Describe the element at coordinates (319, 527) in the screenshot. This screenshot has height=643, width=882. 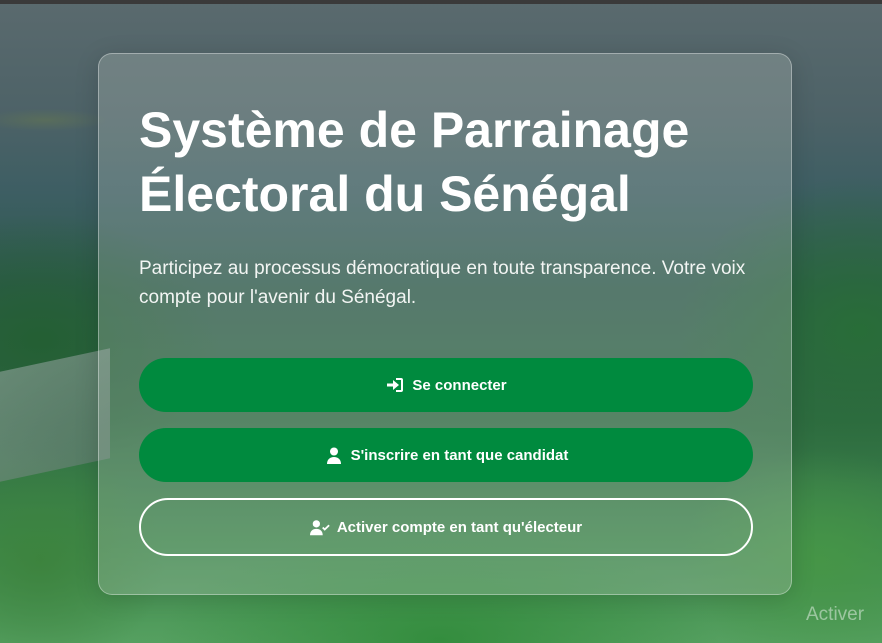
I see `user-check-icon` at that location.